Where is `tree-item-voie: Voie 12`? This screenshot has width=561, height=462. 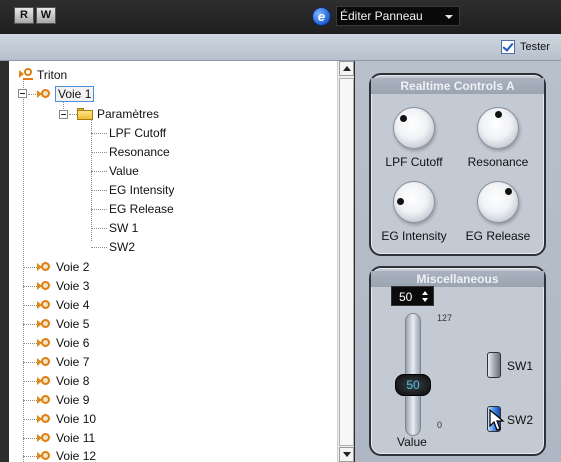
tree-item-voie: Voie 12 is located at coordinates (59, 454).